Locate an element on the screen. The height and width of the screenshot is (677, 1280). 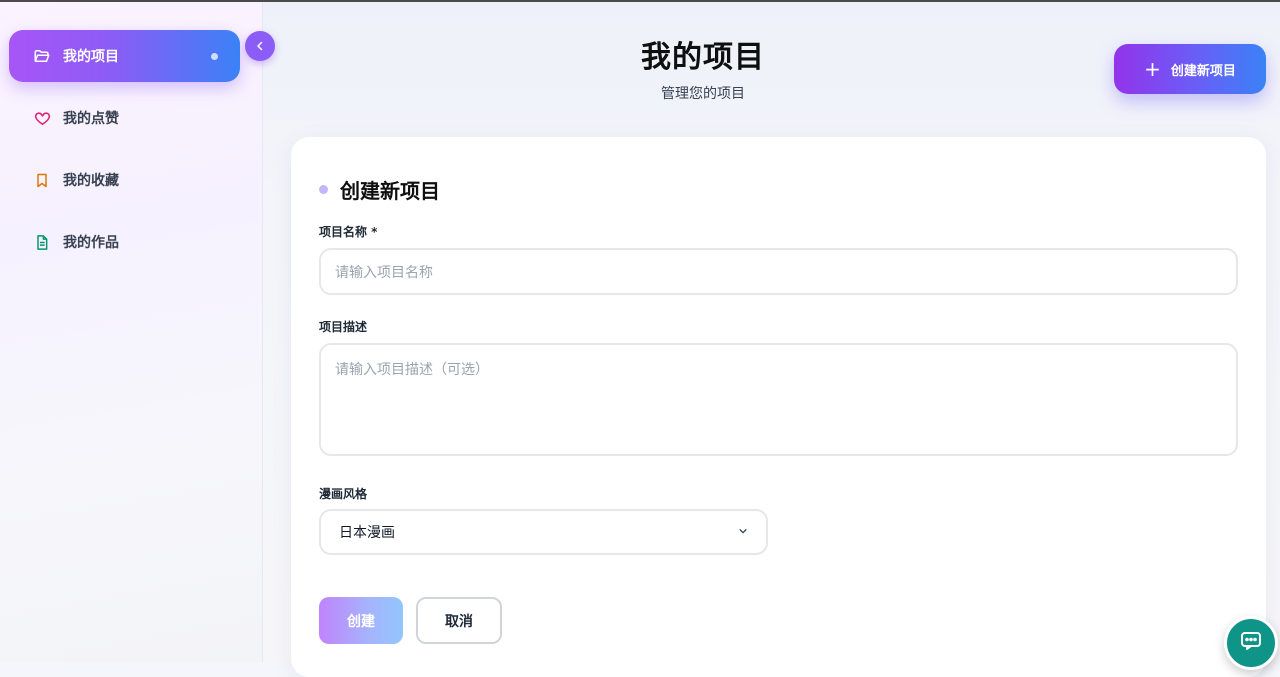
cancel-button: 取消 is located at coordinates (459, 620).